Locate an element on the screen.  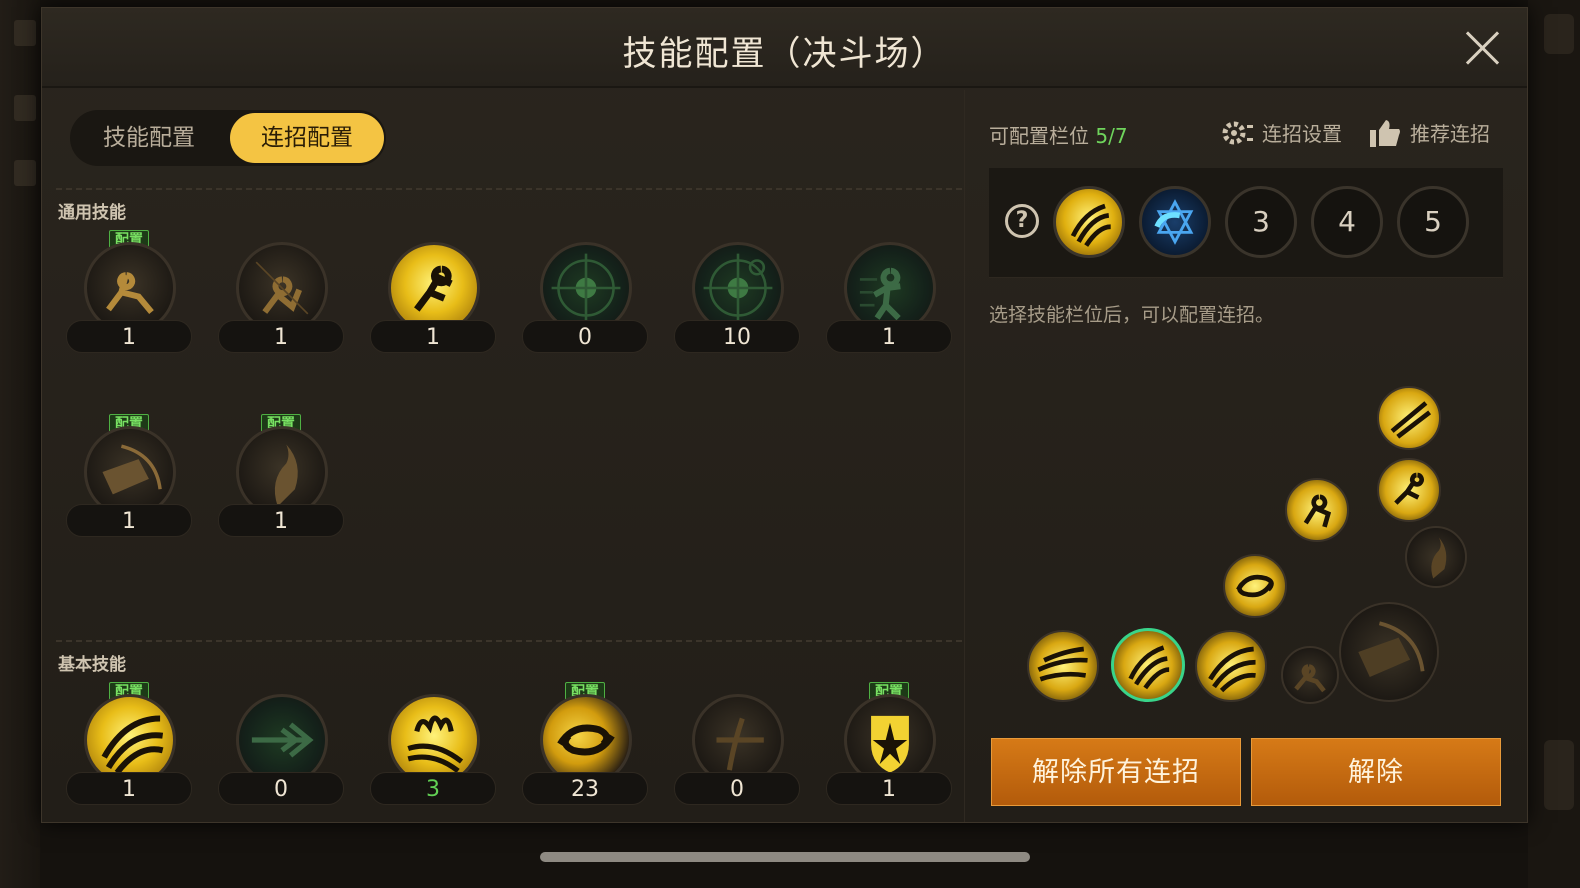
dialog-title: 技能配置（决斗场） is located at coordinates (784, 54).